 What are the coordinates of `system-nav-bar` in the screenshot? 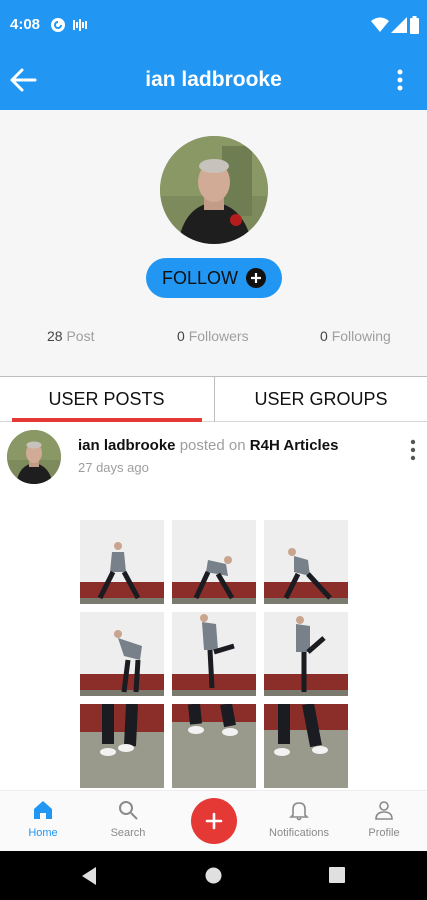 It's located at (213, 875).